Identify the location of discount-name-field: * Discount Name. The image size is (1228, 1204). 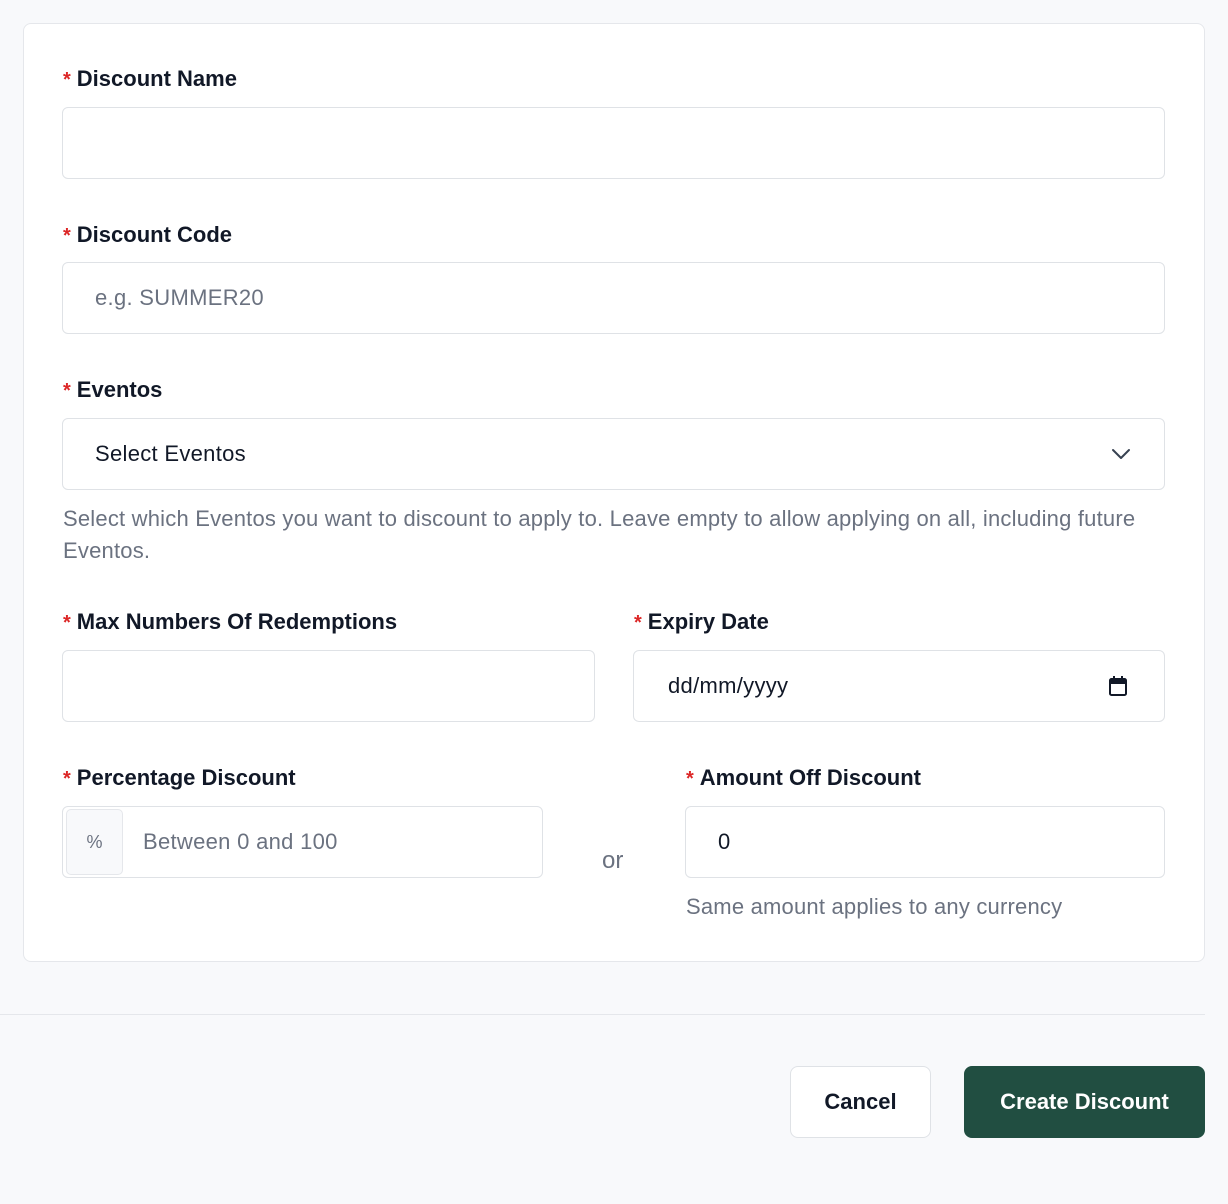
(150, 79).